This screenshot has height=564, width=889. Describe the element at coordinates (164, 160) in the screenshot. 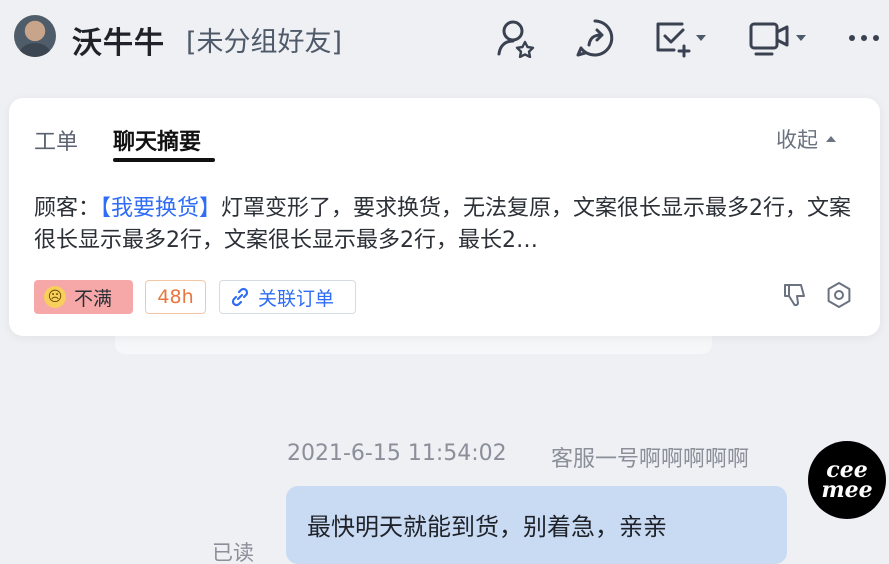

I see `tab-active-indicator` at that location.